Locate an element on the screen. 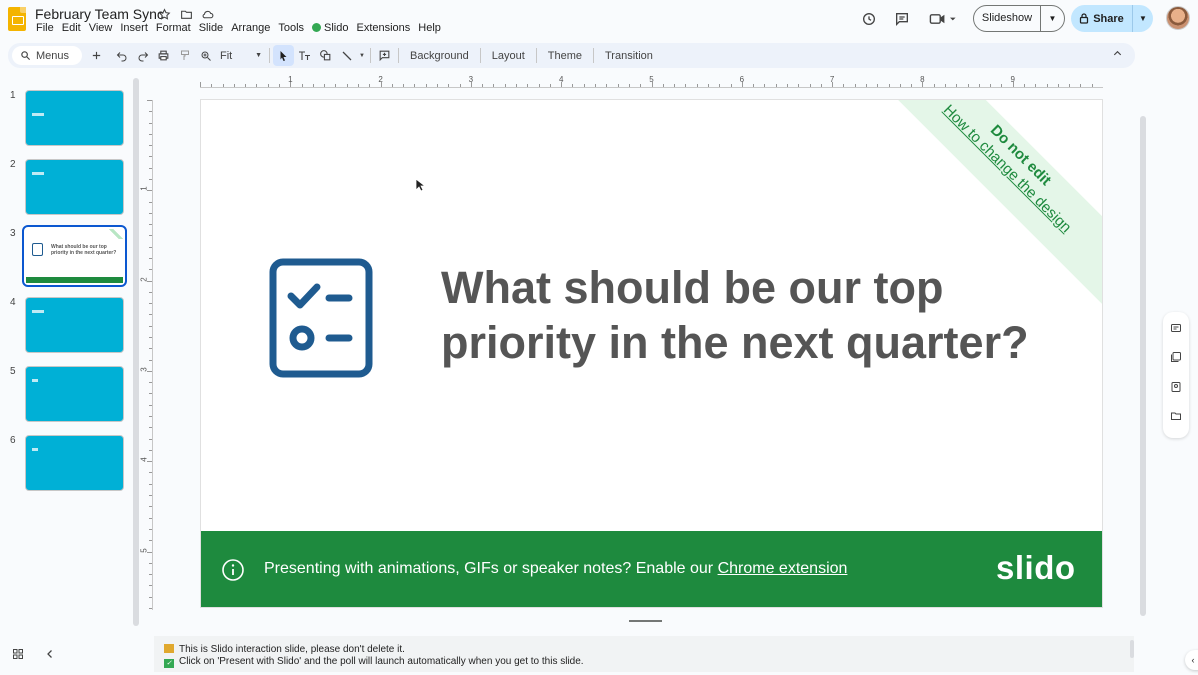 The image size is (1198, 675). chrome-extension-link: Chrome extension is located at coordinates (783, 568).